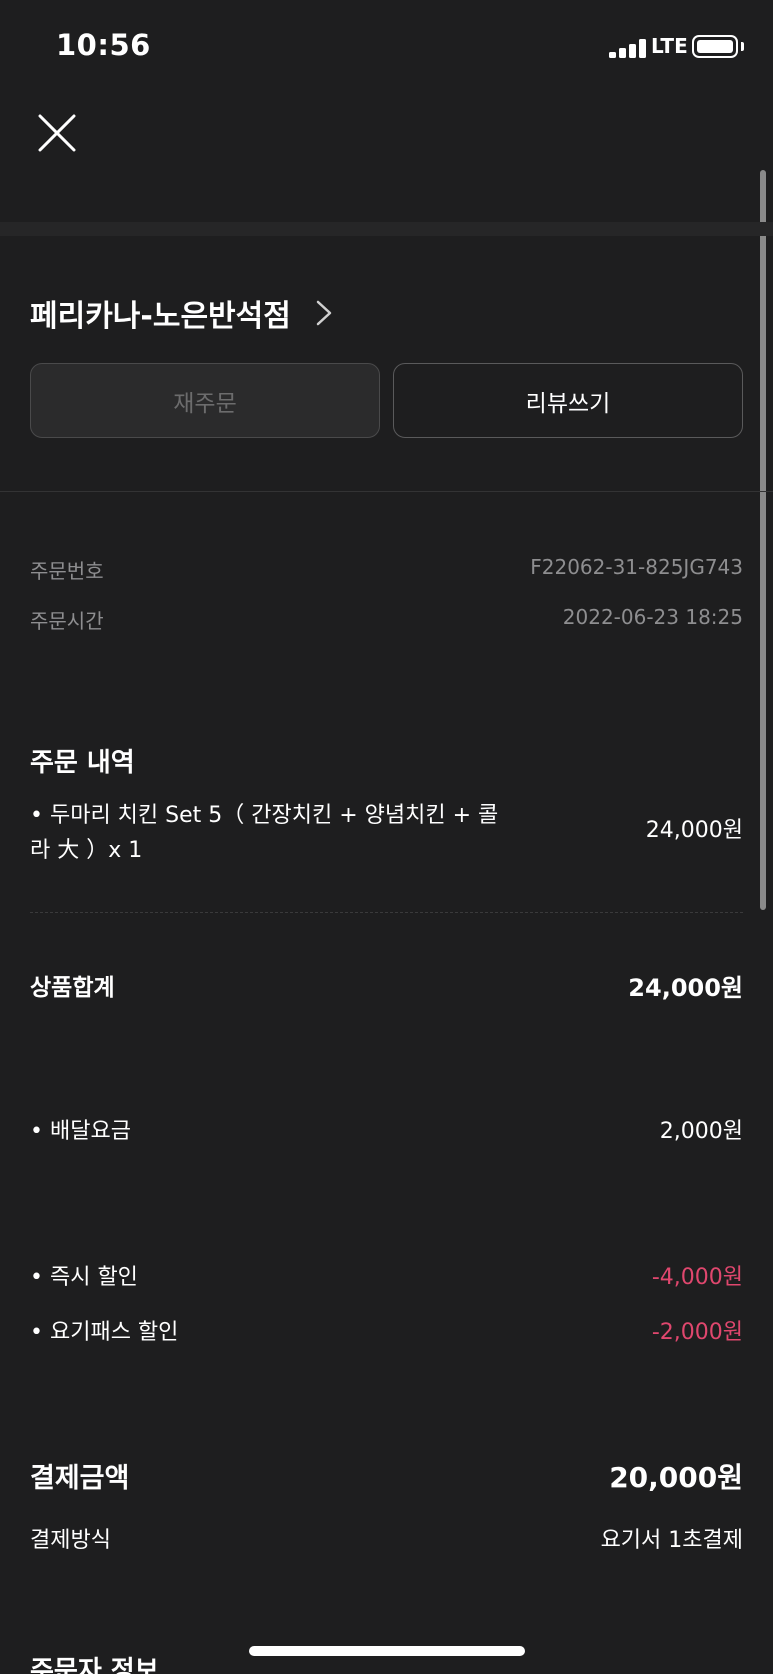 The width and height of the screenshot is (773, 1674). I want to click on payment-method-label: 결제방식, so click(70, 1540).